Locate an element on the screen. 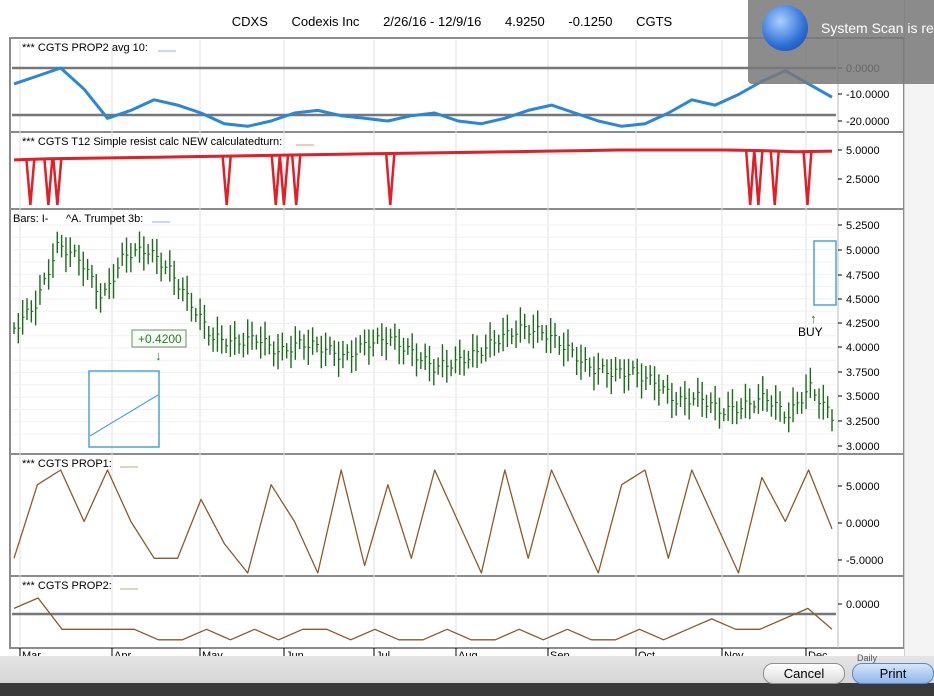  prop1-line is located at coordinates (423, 521).